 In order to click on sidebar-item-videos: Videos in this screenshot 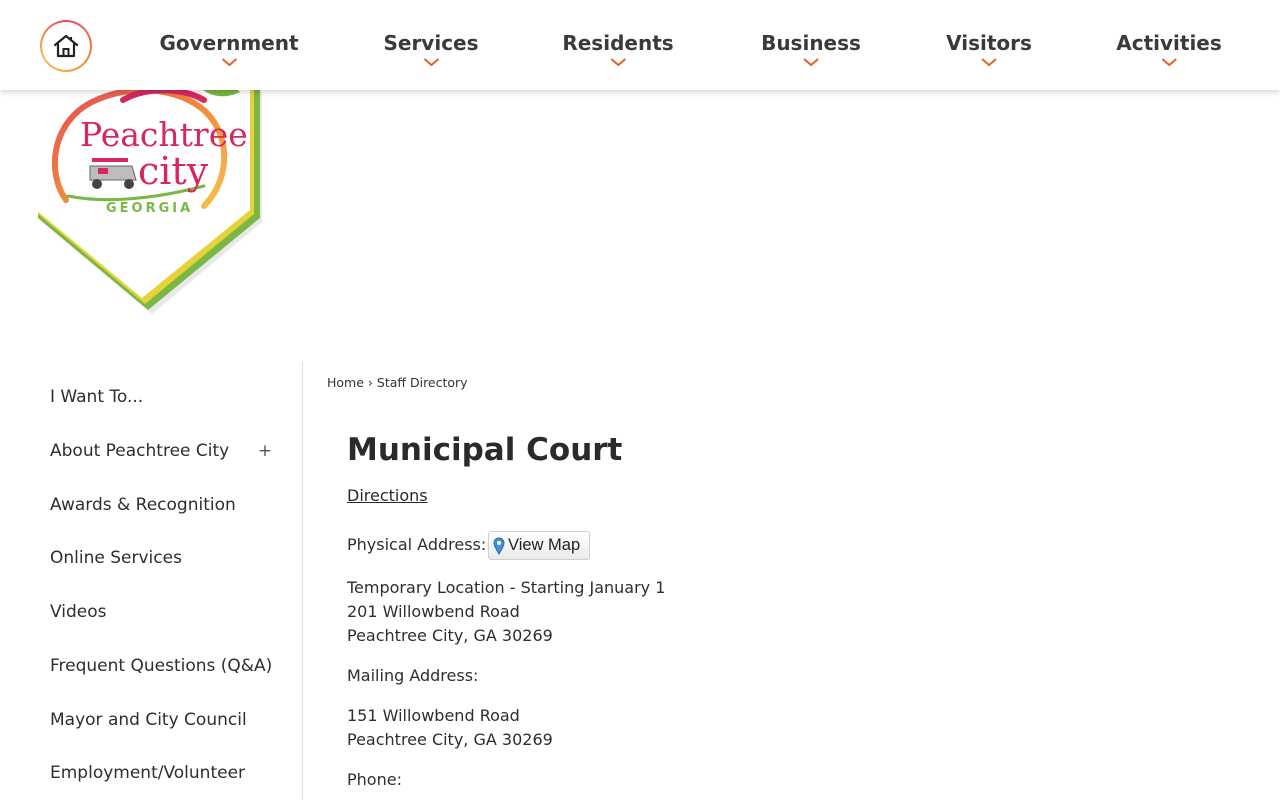, I will do `click(170, 612)`.